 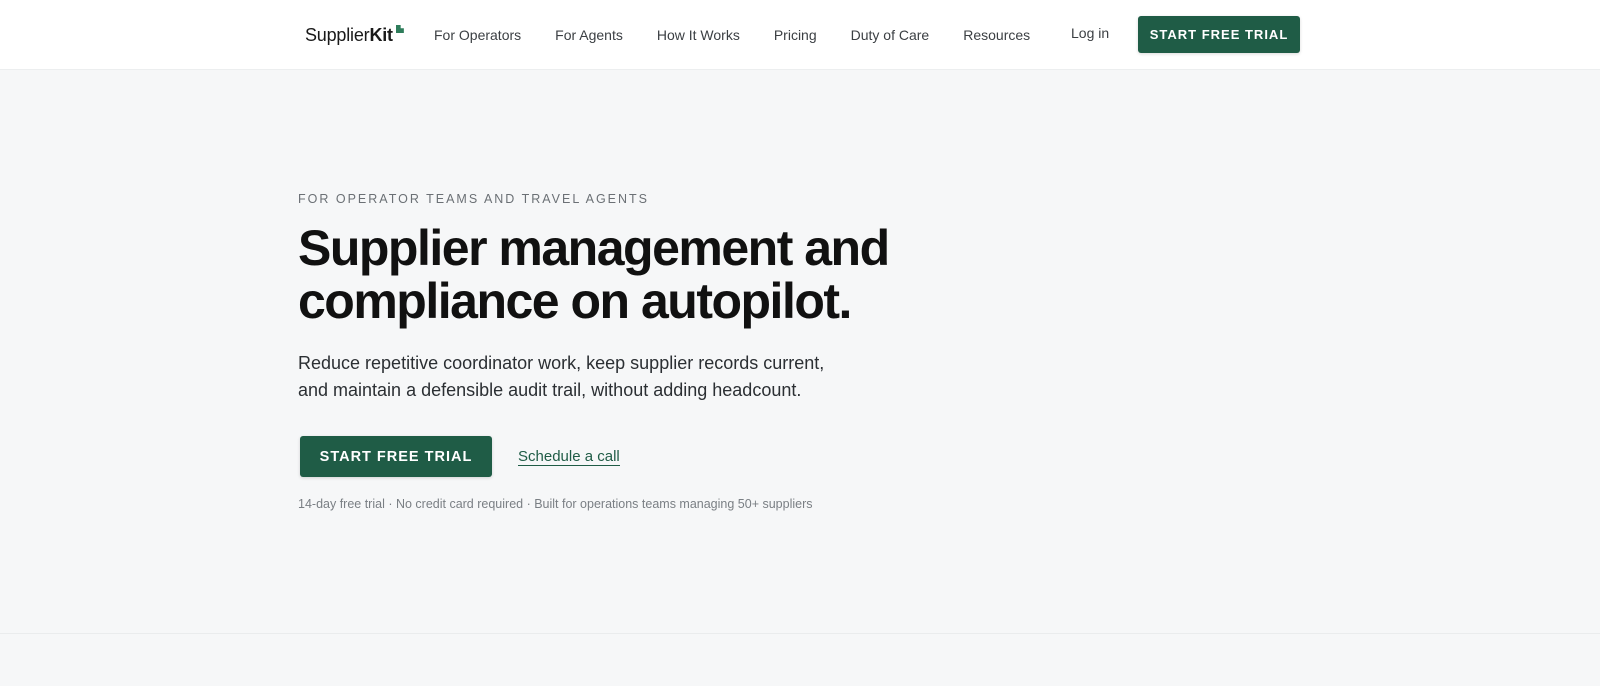 What do you see at coordinates (396, 456) in the screenshot?
I see `hero-start-trial-button: START FREE TRIAL` at bounding box center [396, 456].